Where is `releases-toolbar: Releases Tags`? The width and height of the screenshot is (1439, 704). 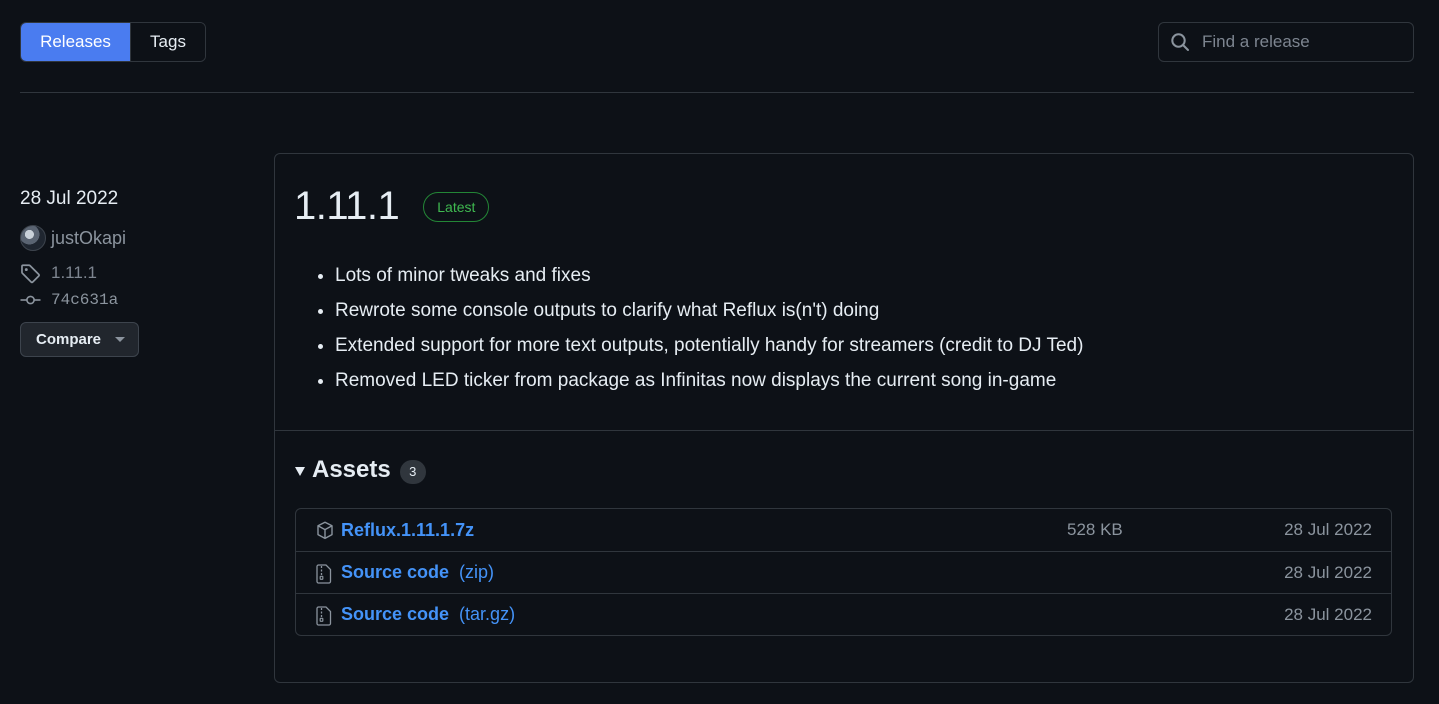
releases-toolbar: Releases Tags is located at coordinates (717, 42).